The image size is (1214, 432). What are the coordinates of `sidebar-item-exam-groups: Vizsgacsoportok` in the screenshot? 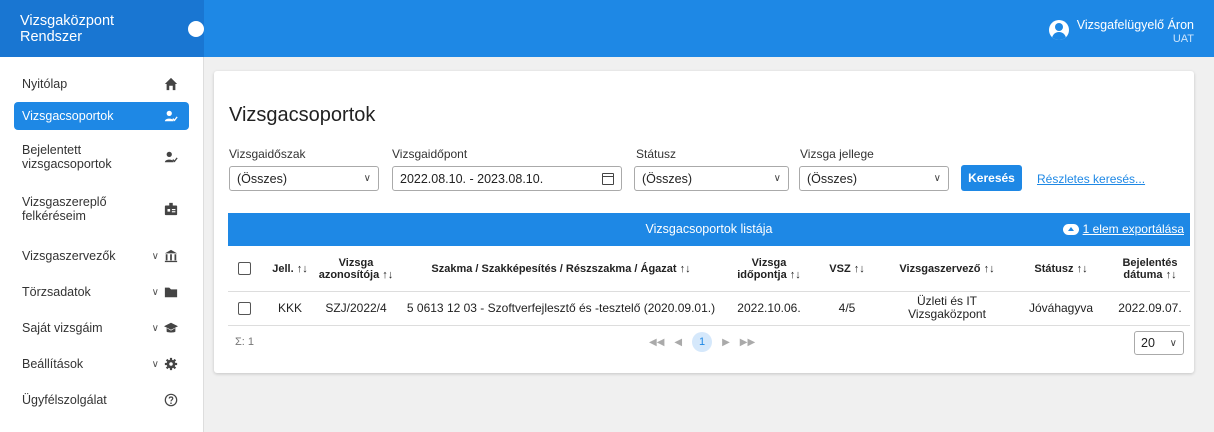 It's located at (101, 116).